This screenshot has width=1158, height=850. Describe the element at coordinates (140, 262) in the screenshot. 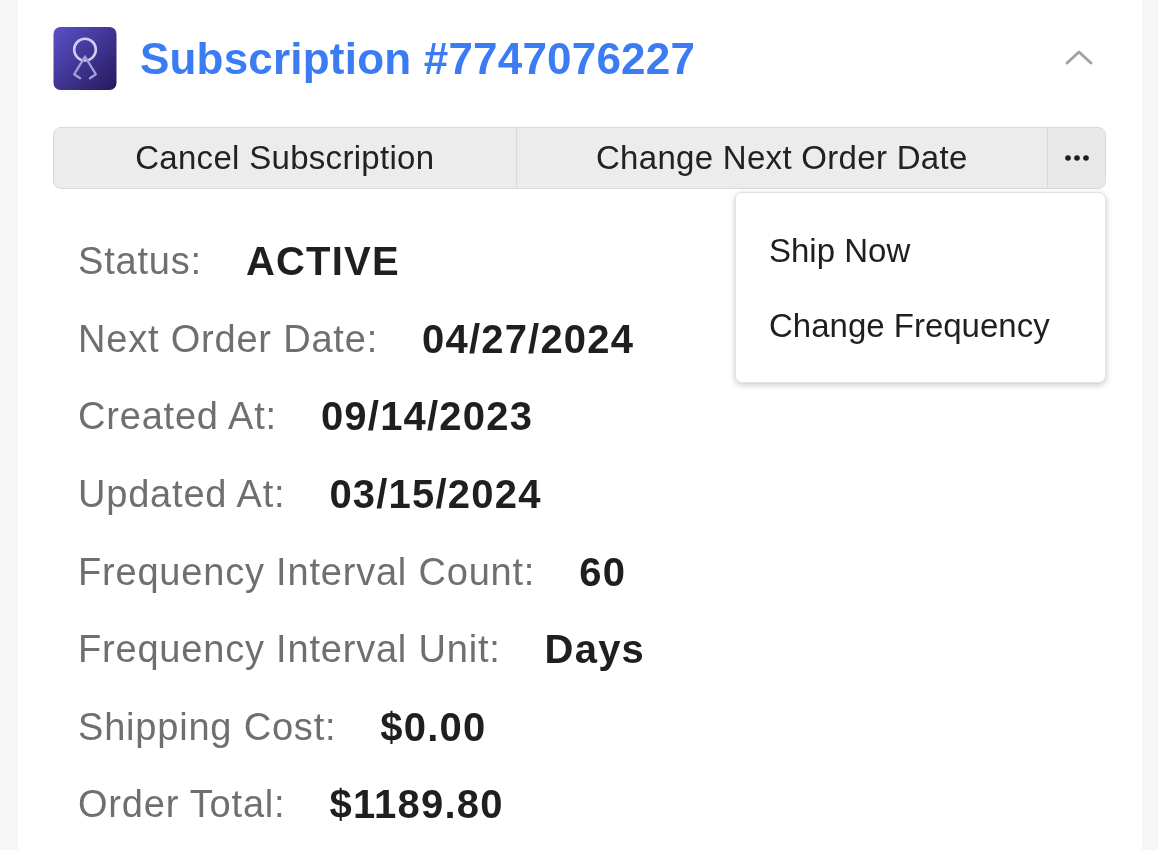

I see `detail-label: Status:` at that location.